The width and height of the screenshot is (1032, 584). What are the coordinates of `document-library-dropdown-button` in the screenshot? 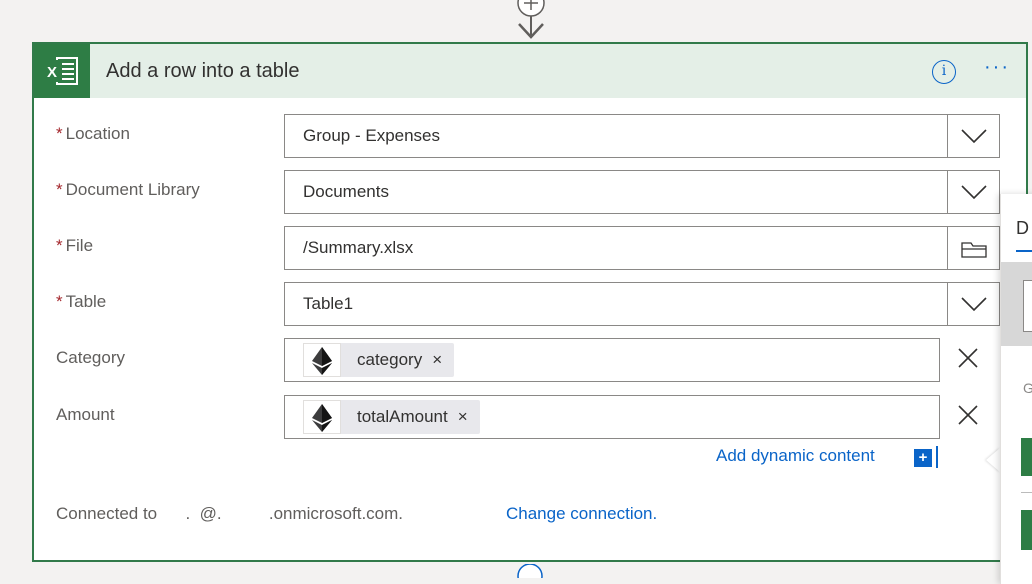 It's located at (973, 192).